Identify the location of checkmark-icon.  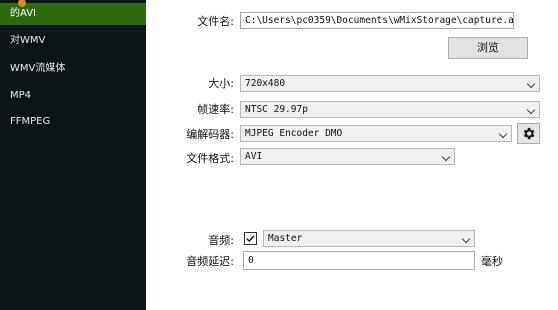
(250, 239).